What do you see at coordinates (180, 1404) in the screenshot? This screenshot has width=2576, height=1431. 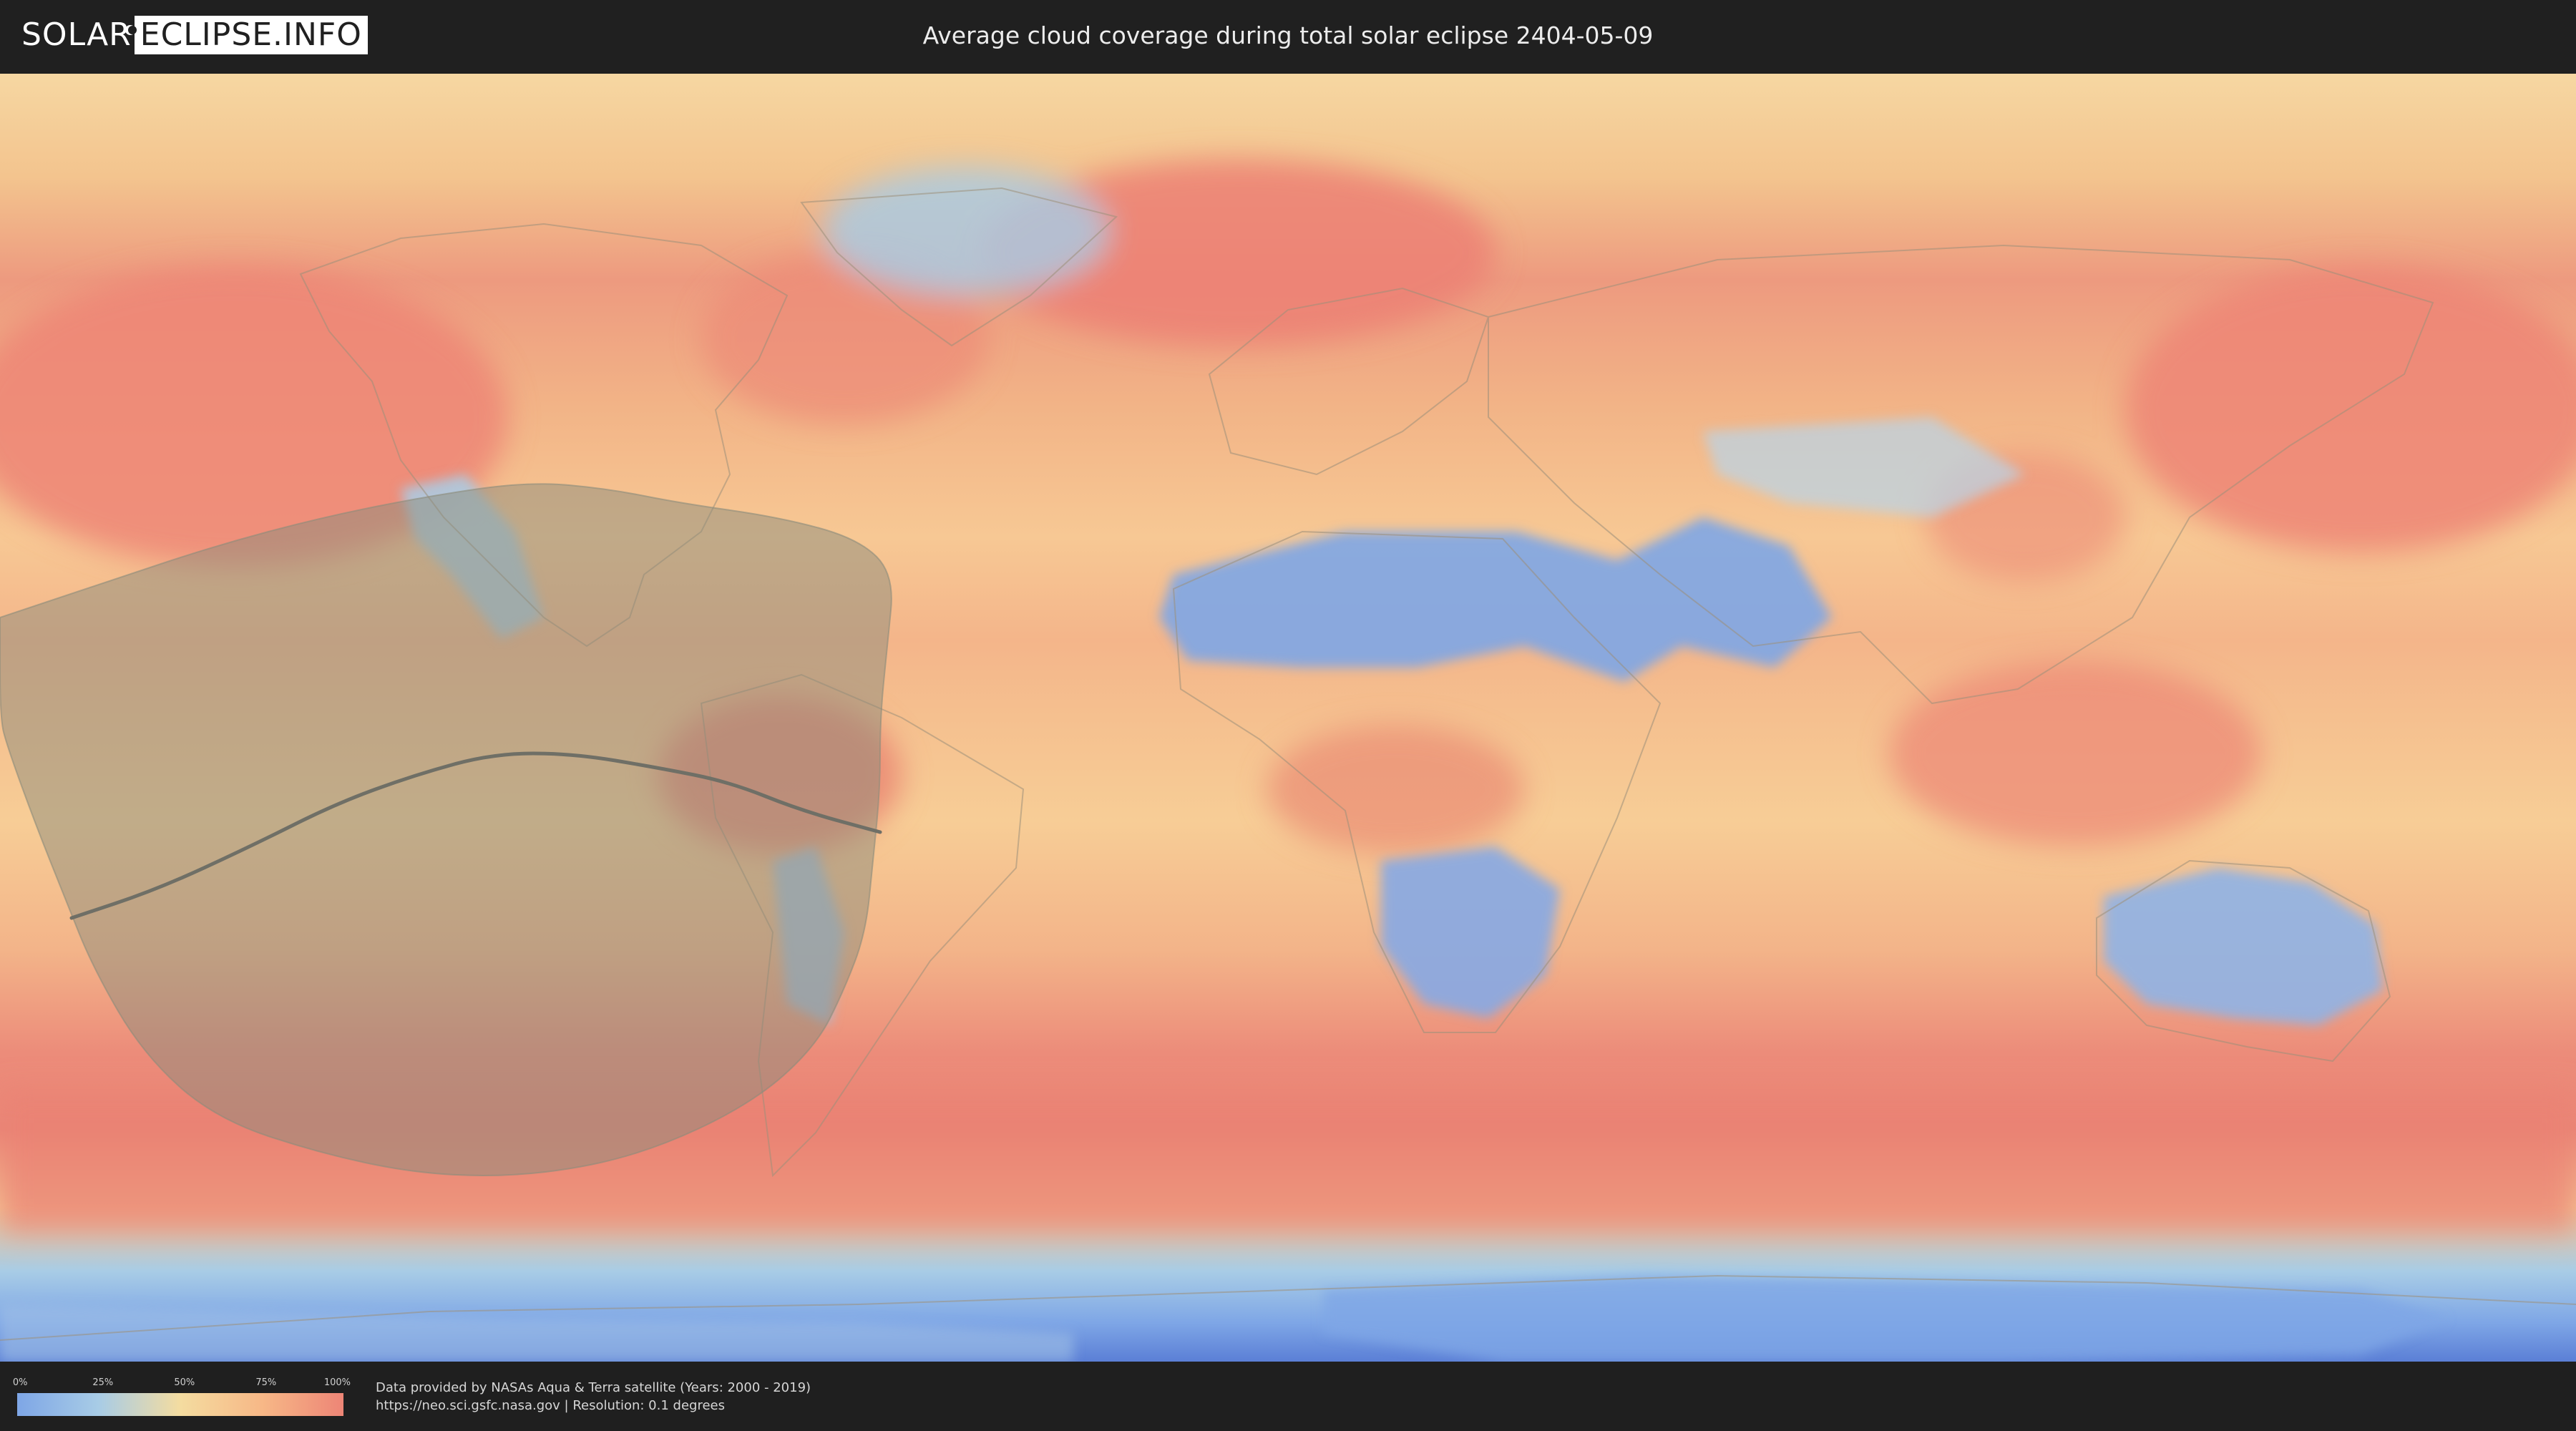 I see `legend-gradient-bar` at bounding box center [180, 1404].